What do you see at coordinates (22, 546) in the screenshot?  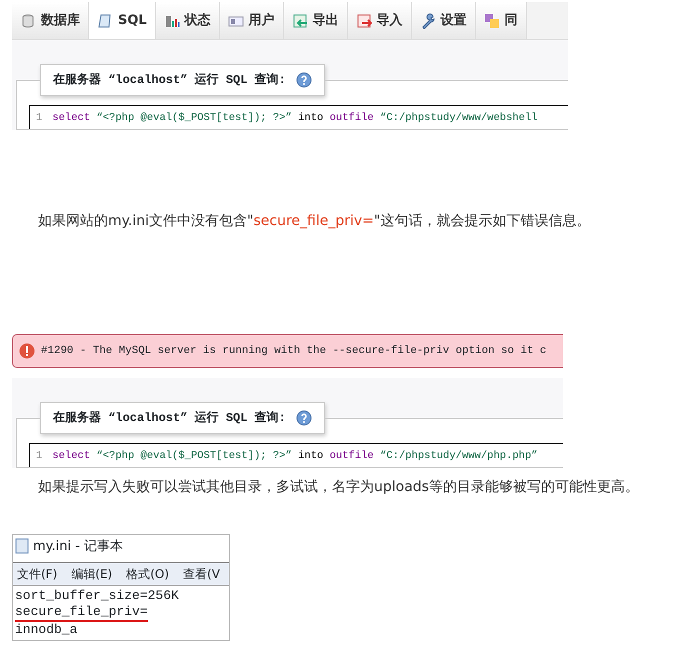 I see `notepad-icon` at bounding box center [22, 546].